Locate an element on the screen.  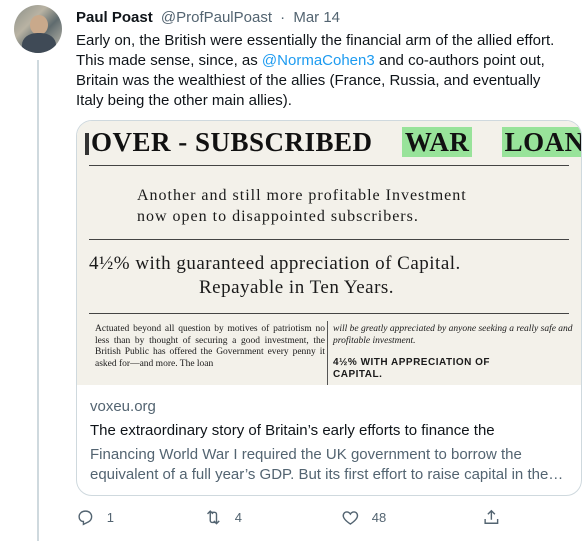
newspaper-headline: OVER - SUBSCRIBED WAR LOAN. is located at coordinates (336, 142).